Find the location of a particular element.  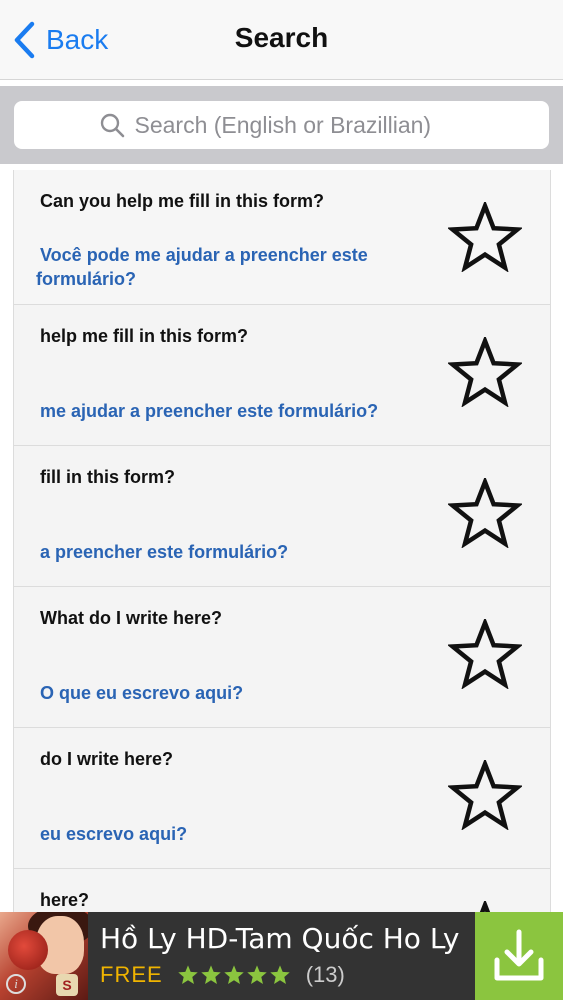

list-item: here? is located at coordinates (282, 890).